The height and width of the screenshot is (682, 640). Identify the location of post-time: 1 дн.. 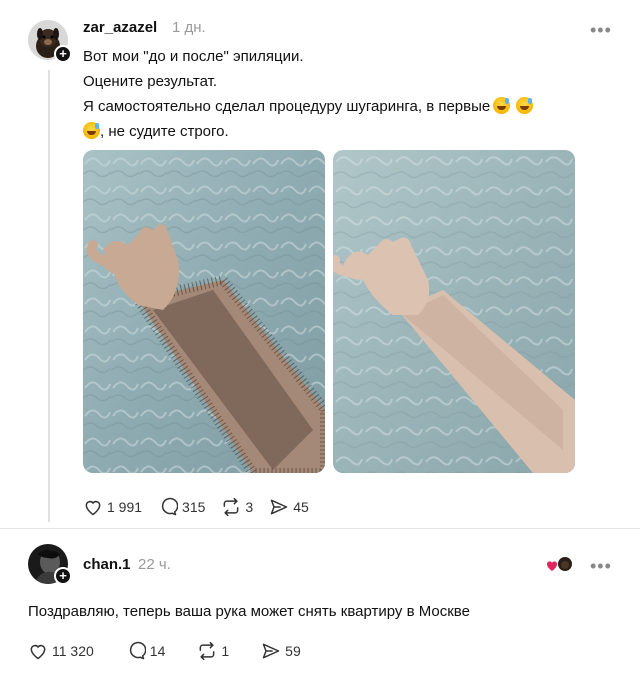
(189, 27).